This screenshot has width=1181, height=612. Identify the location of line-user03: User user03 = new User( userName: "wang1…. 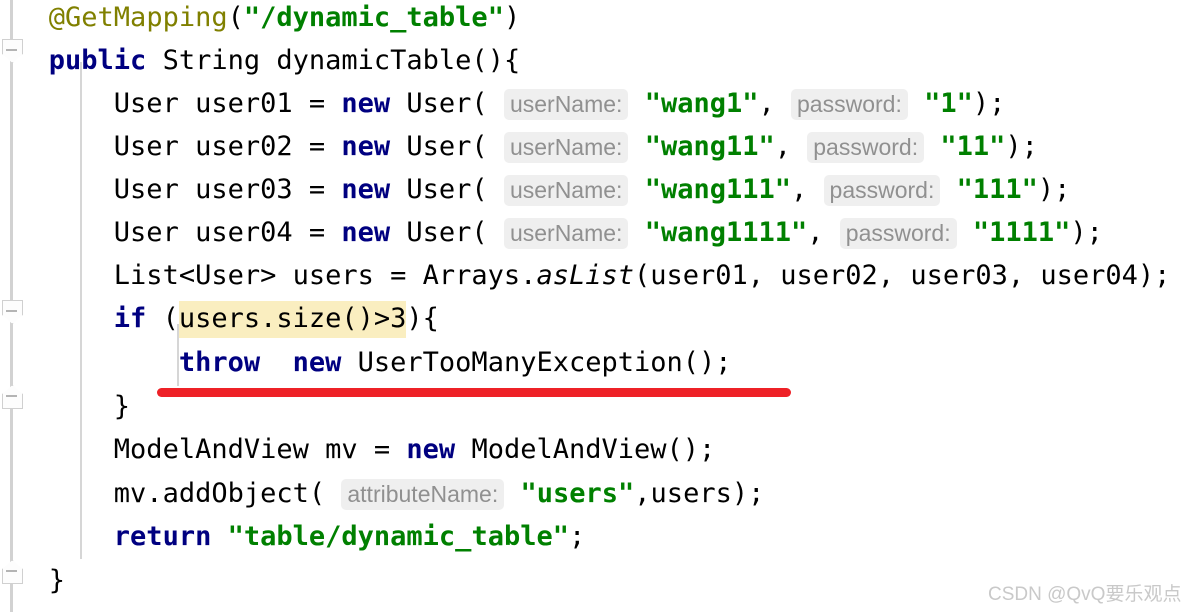
(590, 190).